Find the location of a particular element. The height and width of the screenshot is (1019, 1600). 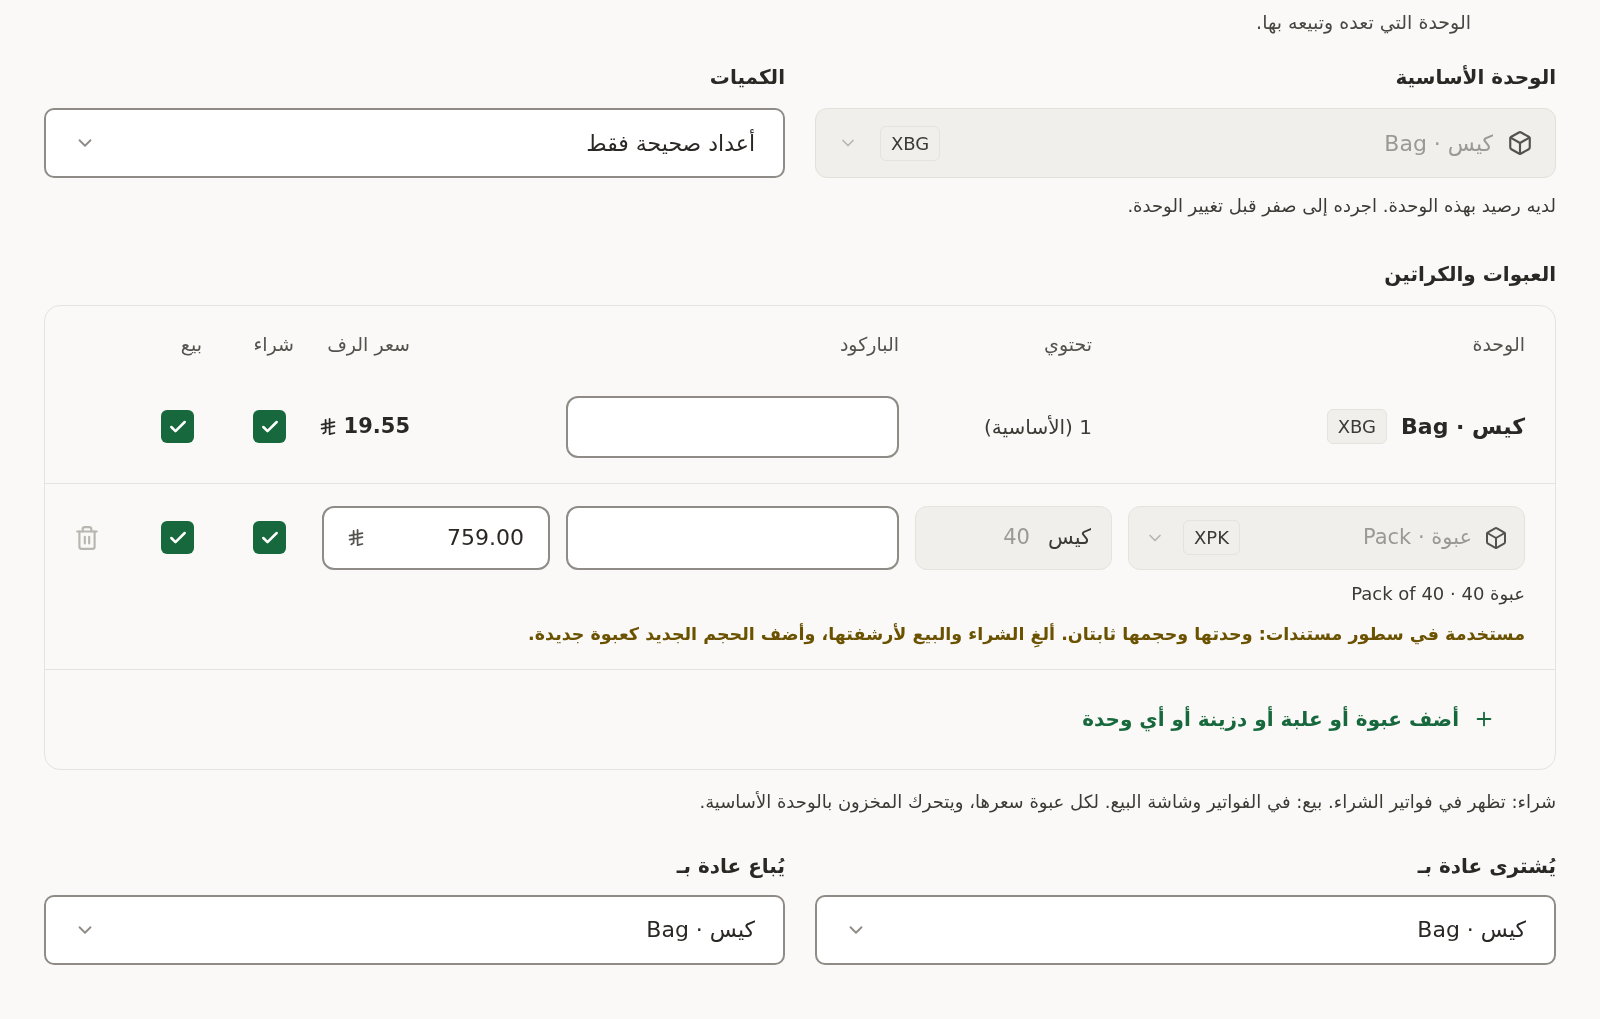

field-label: يُشترى عادة بـ is located at coordinates (1486, 866).